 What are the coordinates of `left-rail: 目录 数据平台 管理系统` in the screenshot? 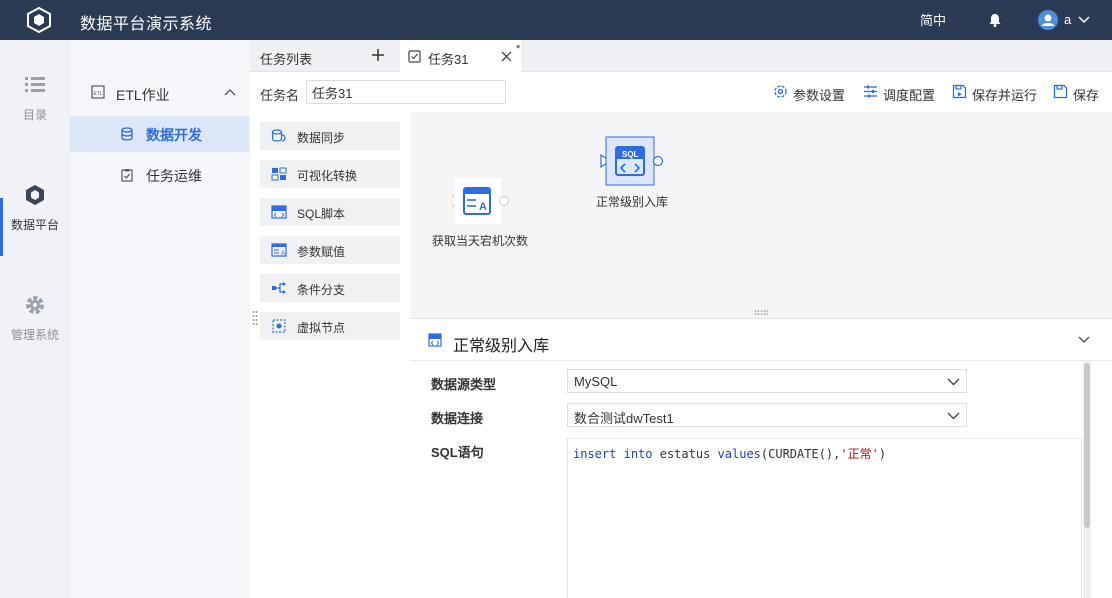 It's located at (35, 319).